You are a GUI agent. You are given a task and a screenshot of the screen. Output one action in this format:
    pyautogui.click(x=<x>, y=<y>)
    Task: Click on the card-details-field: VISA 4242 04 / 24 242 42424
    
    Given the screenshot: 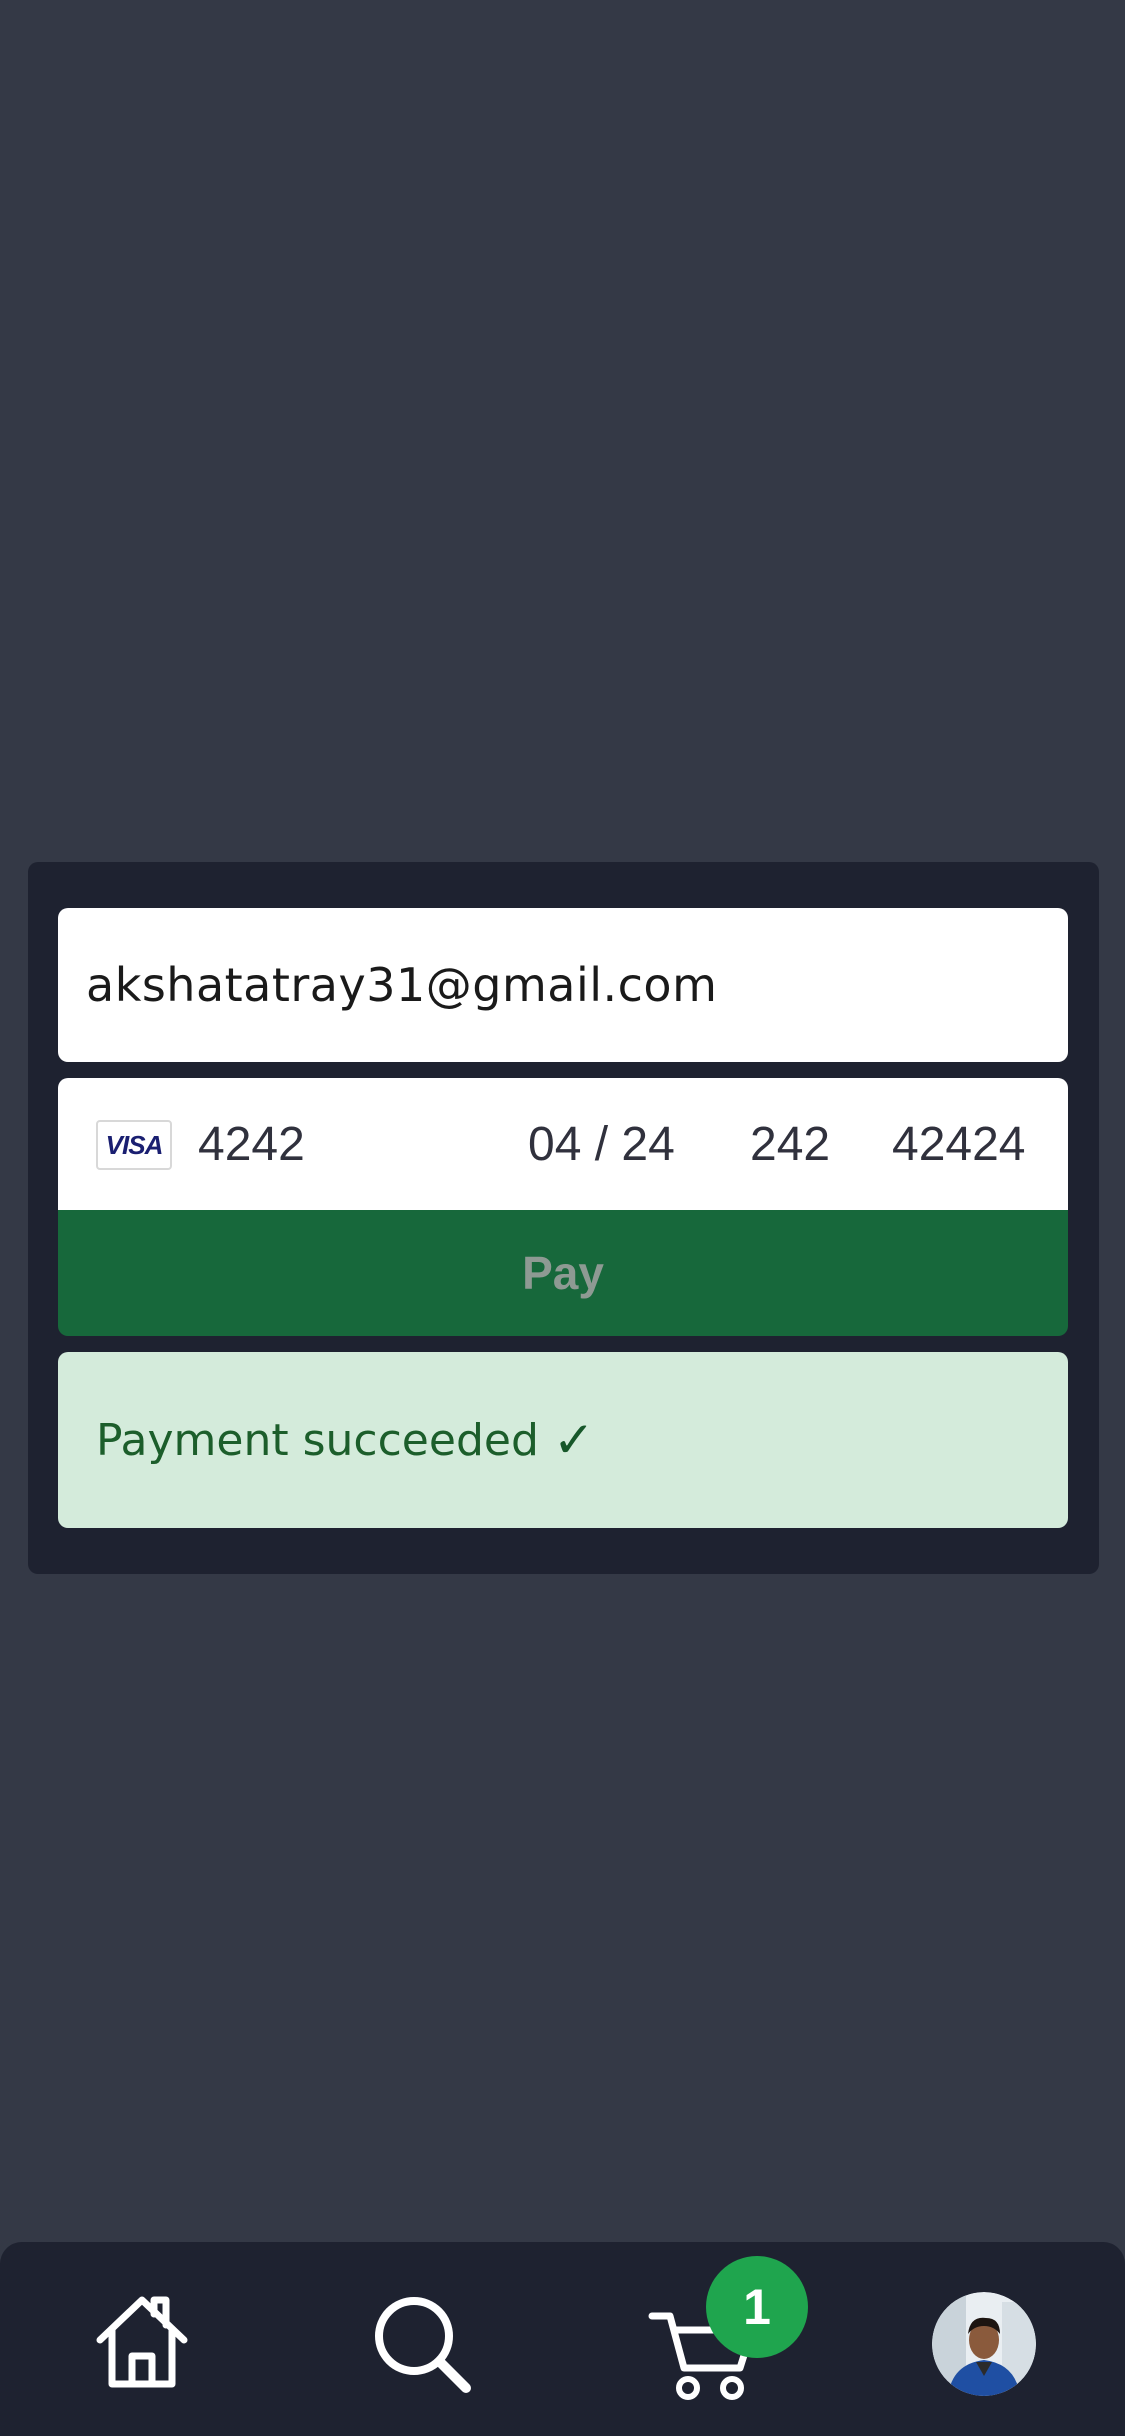 What is the action you would take?
    pyautogui.click(x=563, y=1144)
    